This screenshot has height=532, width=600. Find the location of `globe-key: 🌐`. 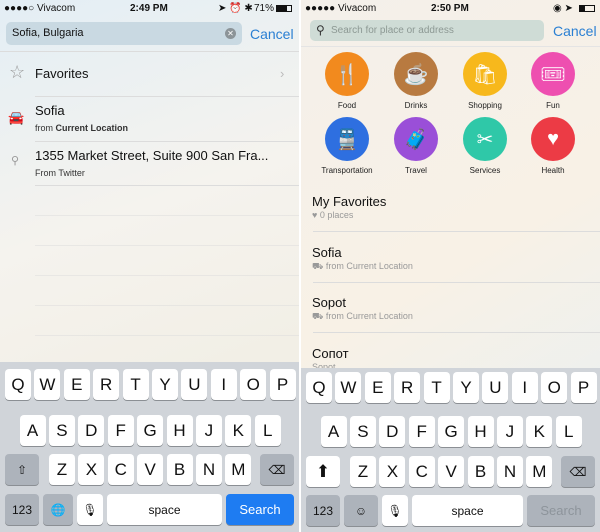

globe-key: 🌐 is located at coordinates (58, 509).